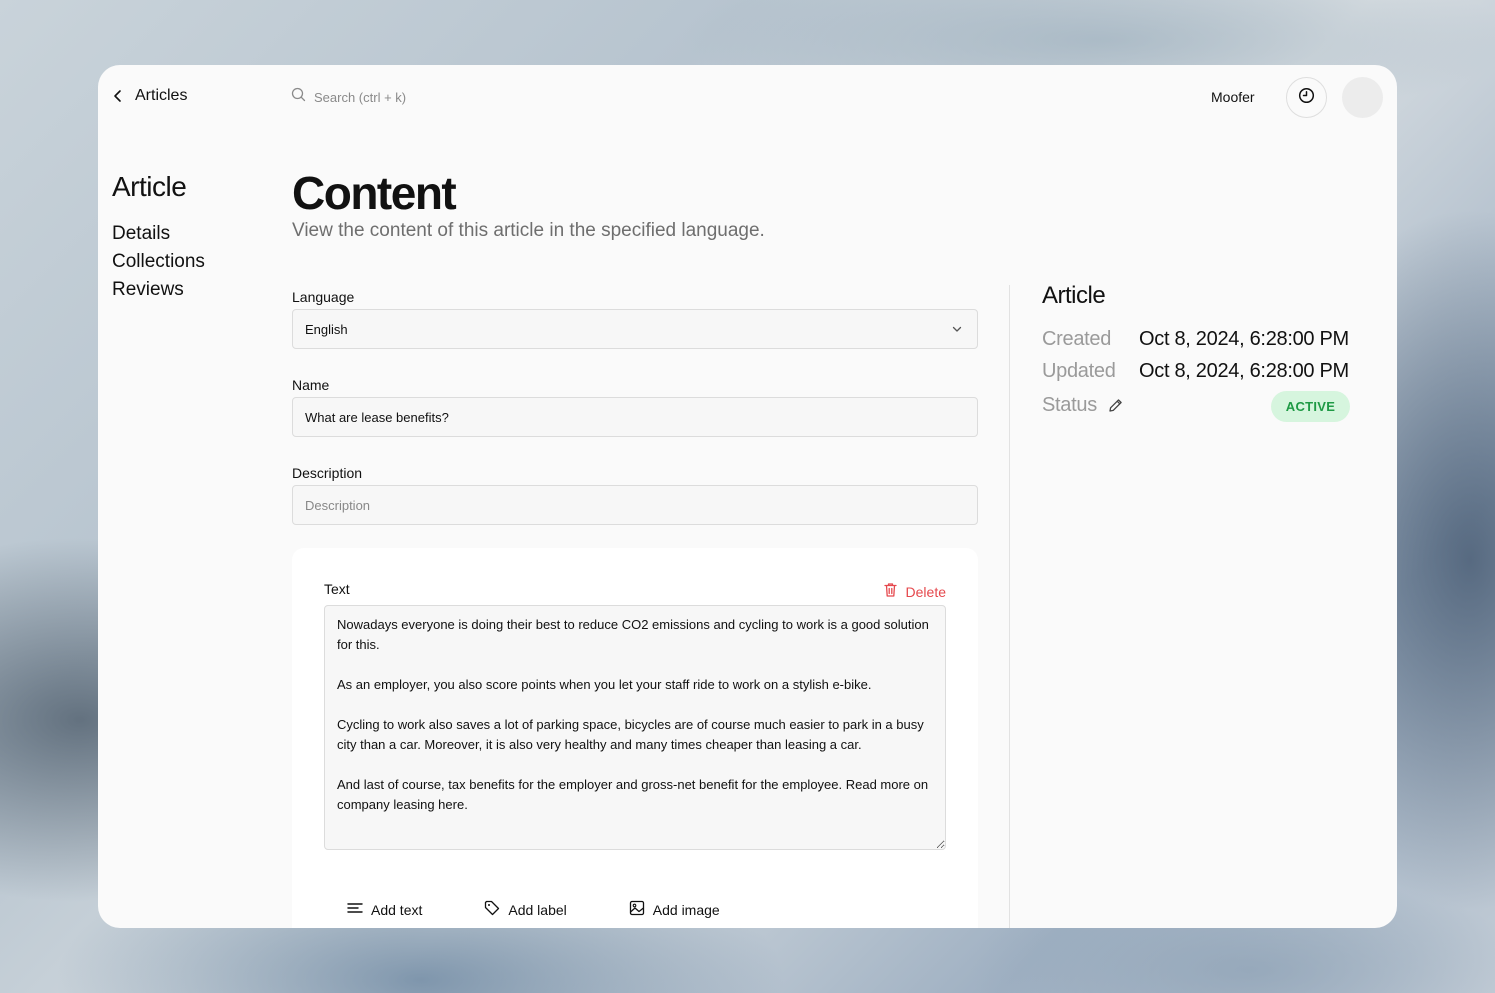 Image resolution: width=1495 pixels, height=993 pixels. I want to click on delete-label: Delete, so click(925, 591).